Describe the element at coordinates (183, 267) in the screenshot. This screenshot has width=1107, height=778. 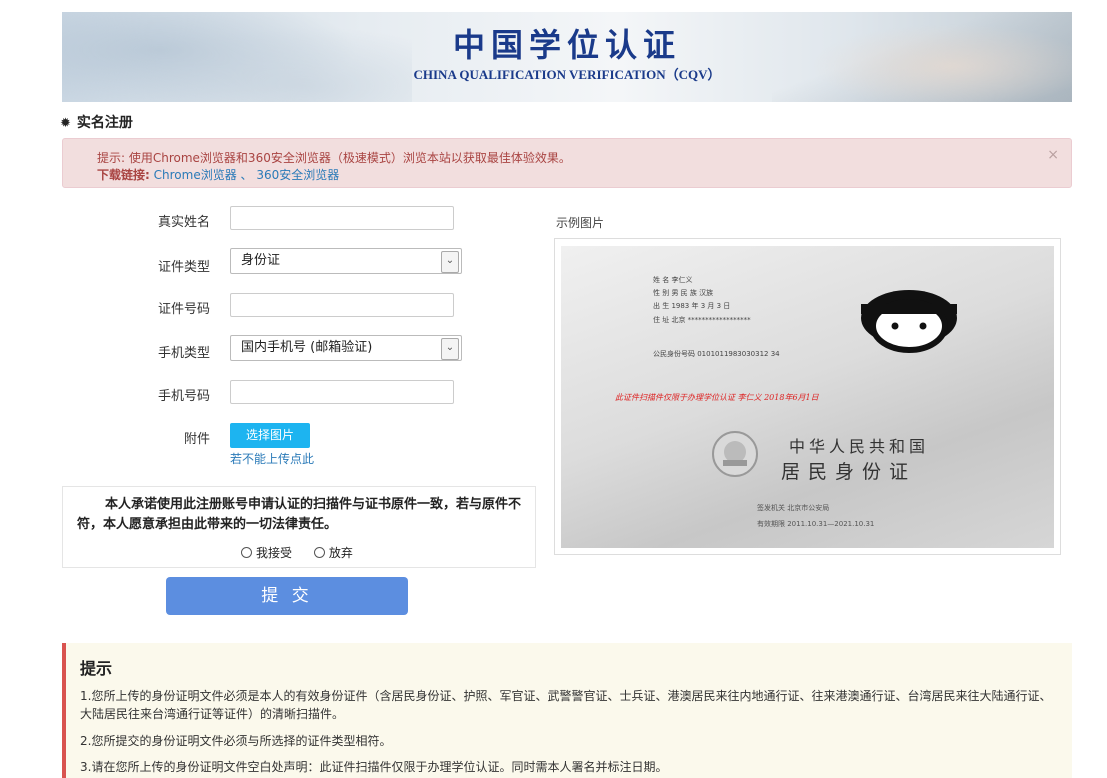
I see `id-type-label: 证件类型` at that location.